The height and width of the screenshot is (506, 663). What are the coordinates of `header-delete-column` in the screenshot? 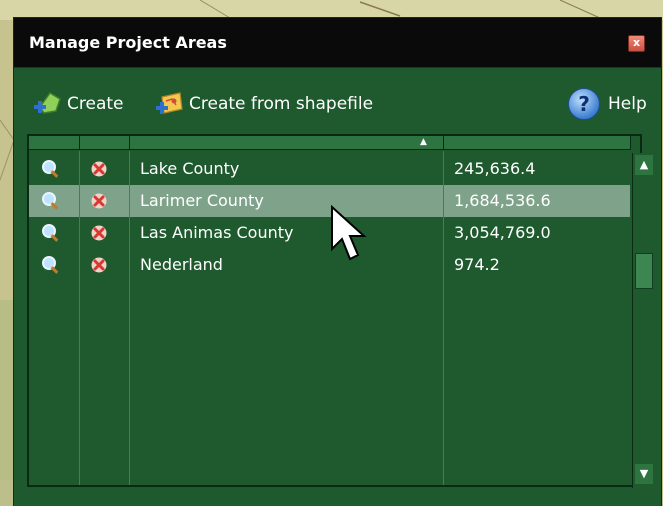 It's located at (105, 143).